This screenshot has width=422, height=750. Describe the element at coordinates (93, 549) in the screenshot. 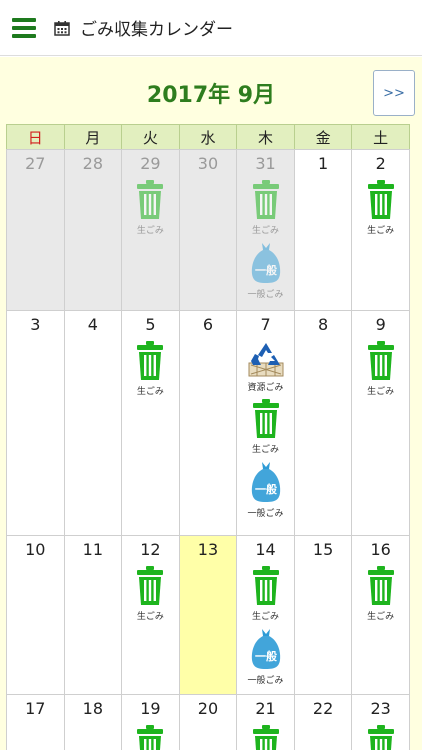

I see `day-number: 11` at that location.